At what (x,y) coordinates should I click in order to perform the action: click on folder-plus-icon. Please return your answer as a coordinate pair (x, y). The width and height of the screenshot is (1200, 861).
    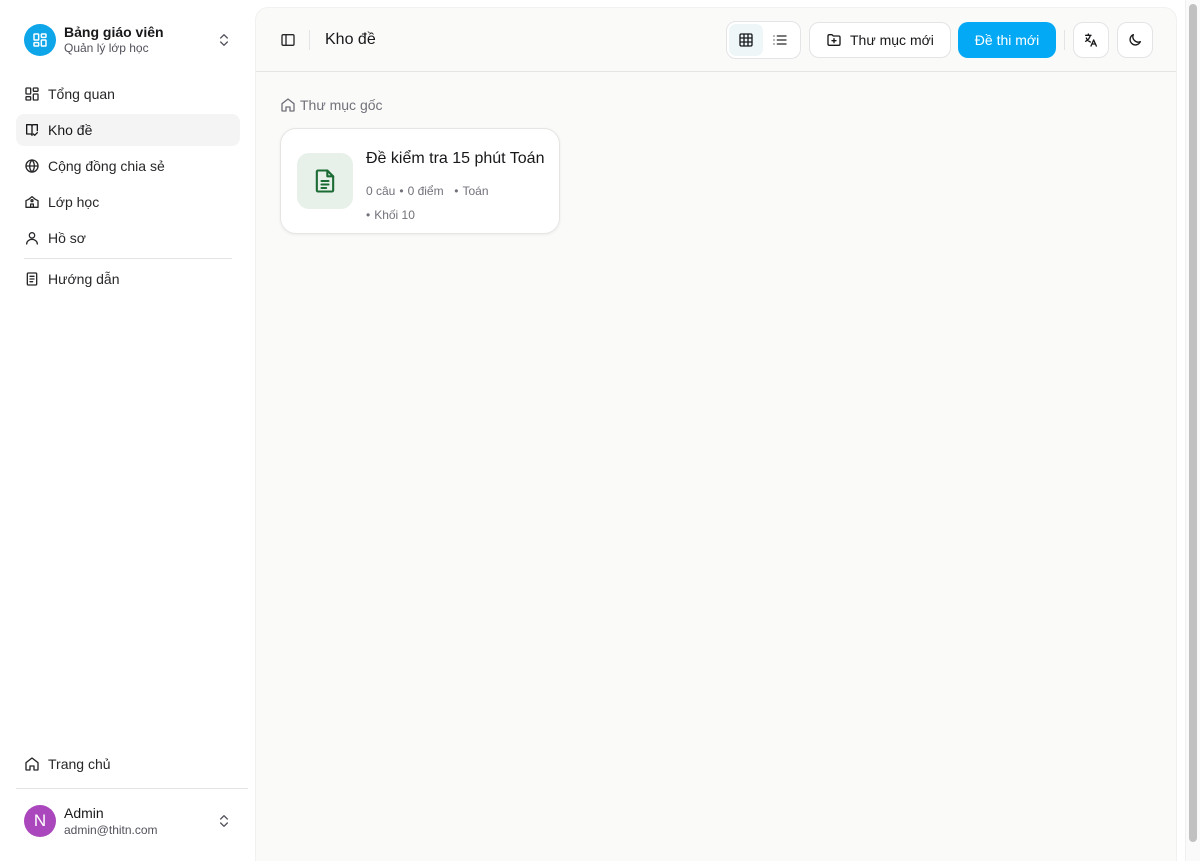
    Looking at the image, I should click on (834, 40).